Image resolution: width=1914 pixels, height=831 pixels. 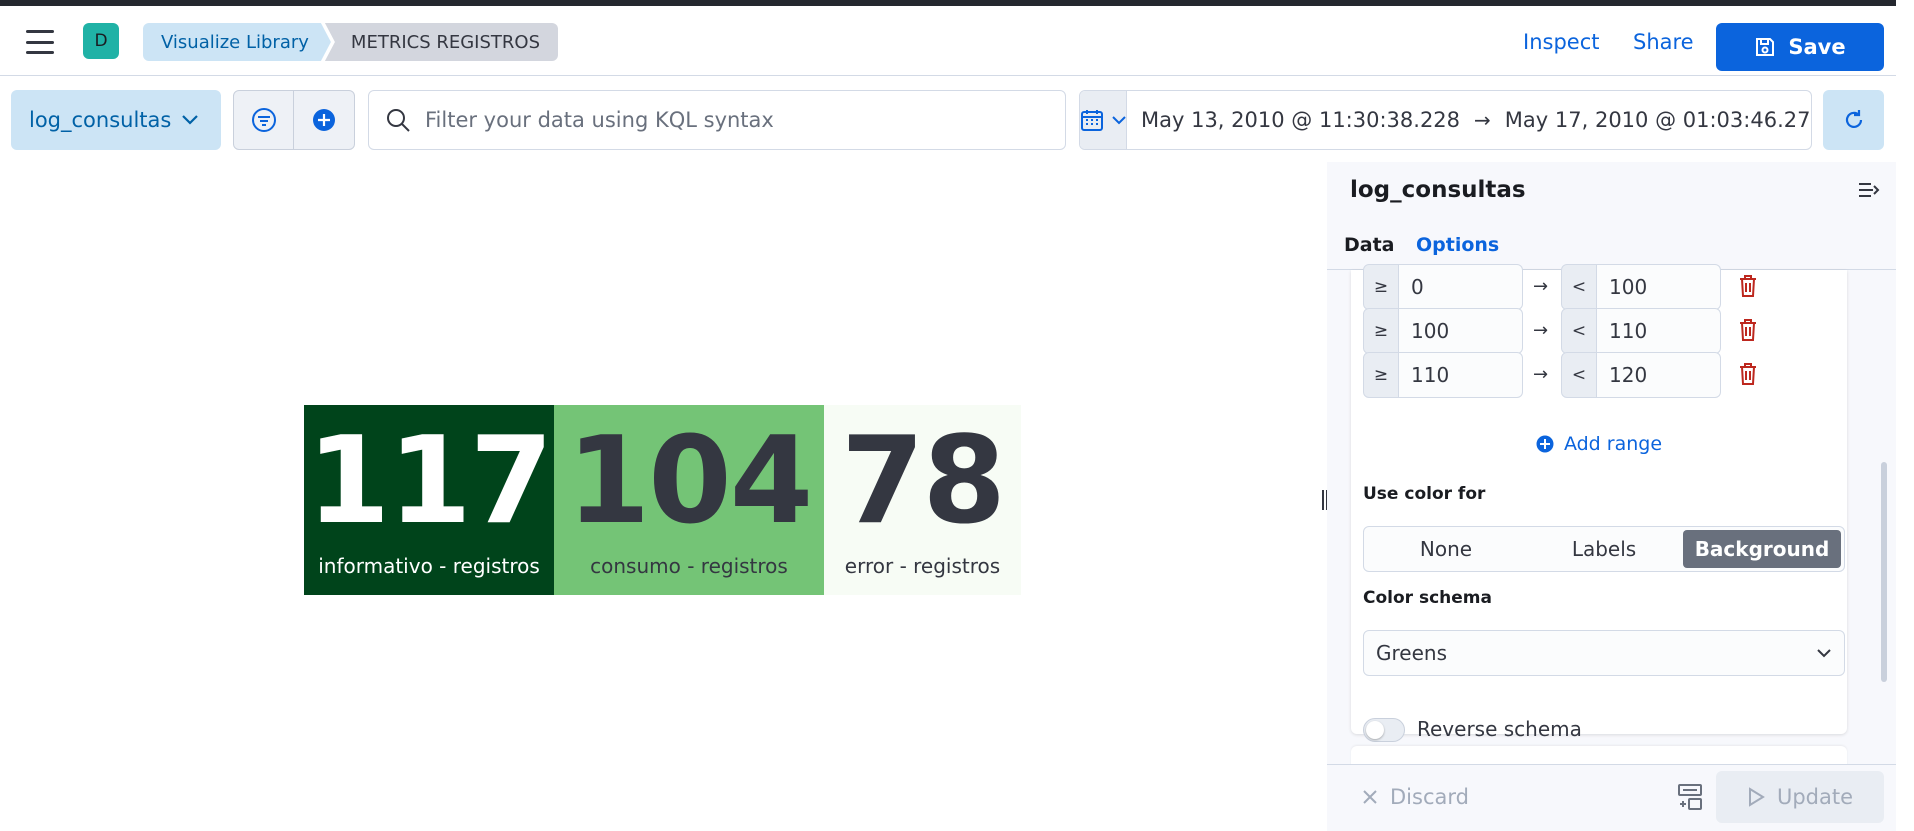 What do you see at coordinates (1384, 730) in the screenshot?
I see `reverse-schema-toggle` at bounding box center [1384, 730].